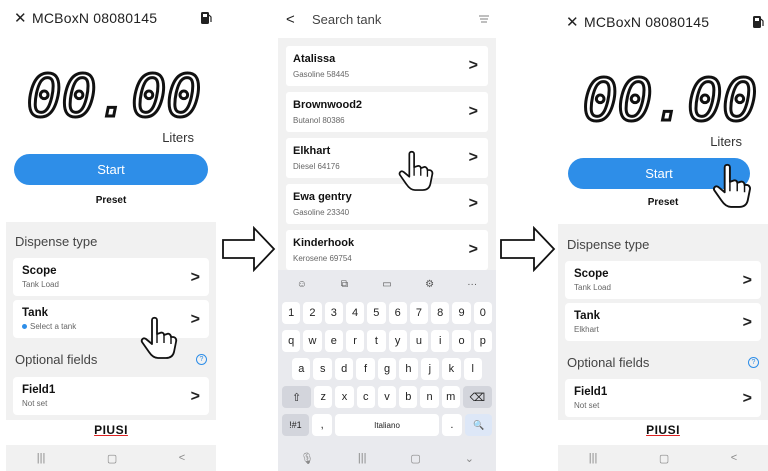 The height and width of the screenshot is (471, 768). Describe the element at coordinates (387, 250) in the screenshot. I see `tank-item: Kinderhook Kerosene 69754 >` at that location.